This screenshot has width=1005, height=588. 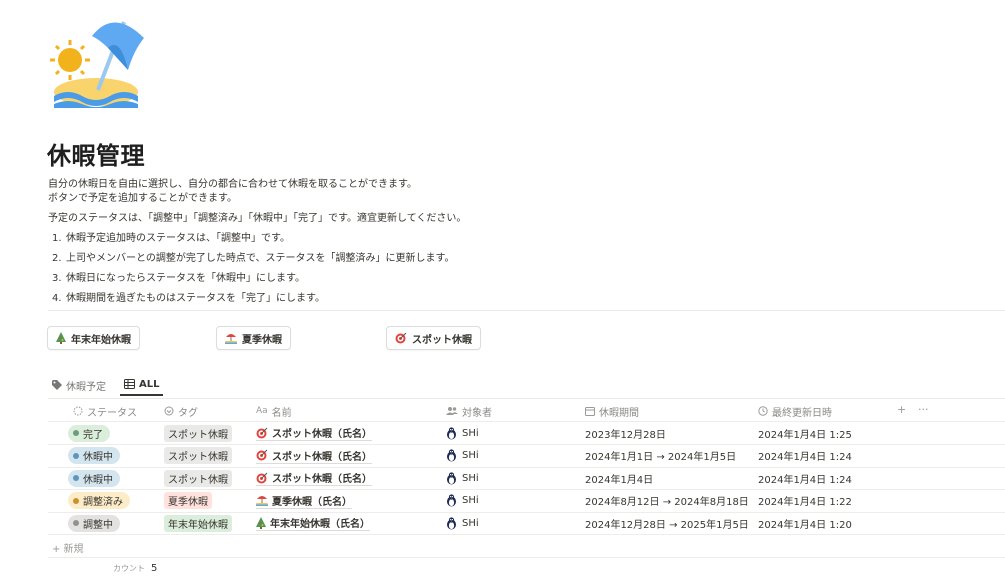 What do you see at coordinates (262, 411) in the screenshot?
I see `text-icon: Aa` at bounding box center [262, 411].